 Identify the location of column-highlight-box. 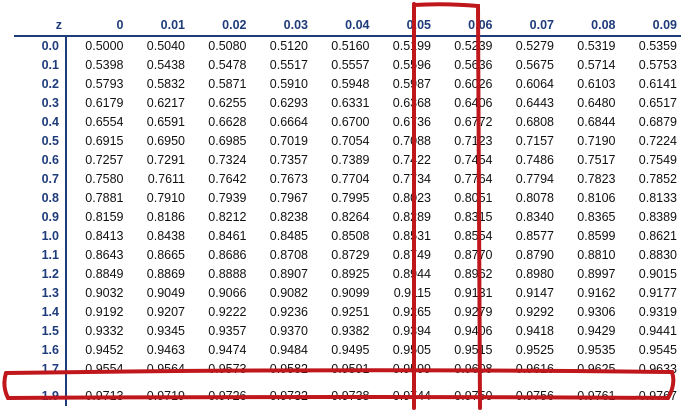
(447, 206).